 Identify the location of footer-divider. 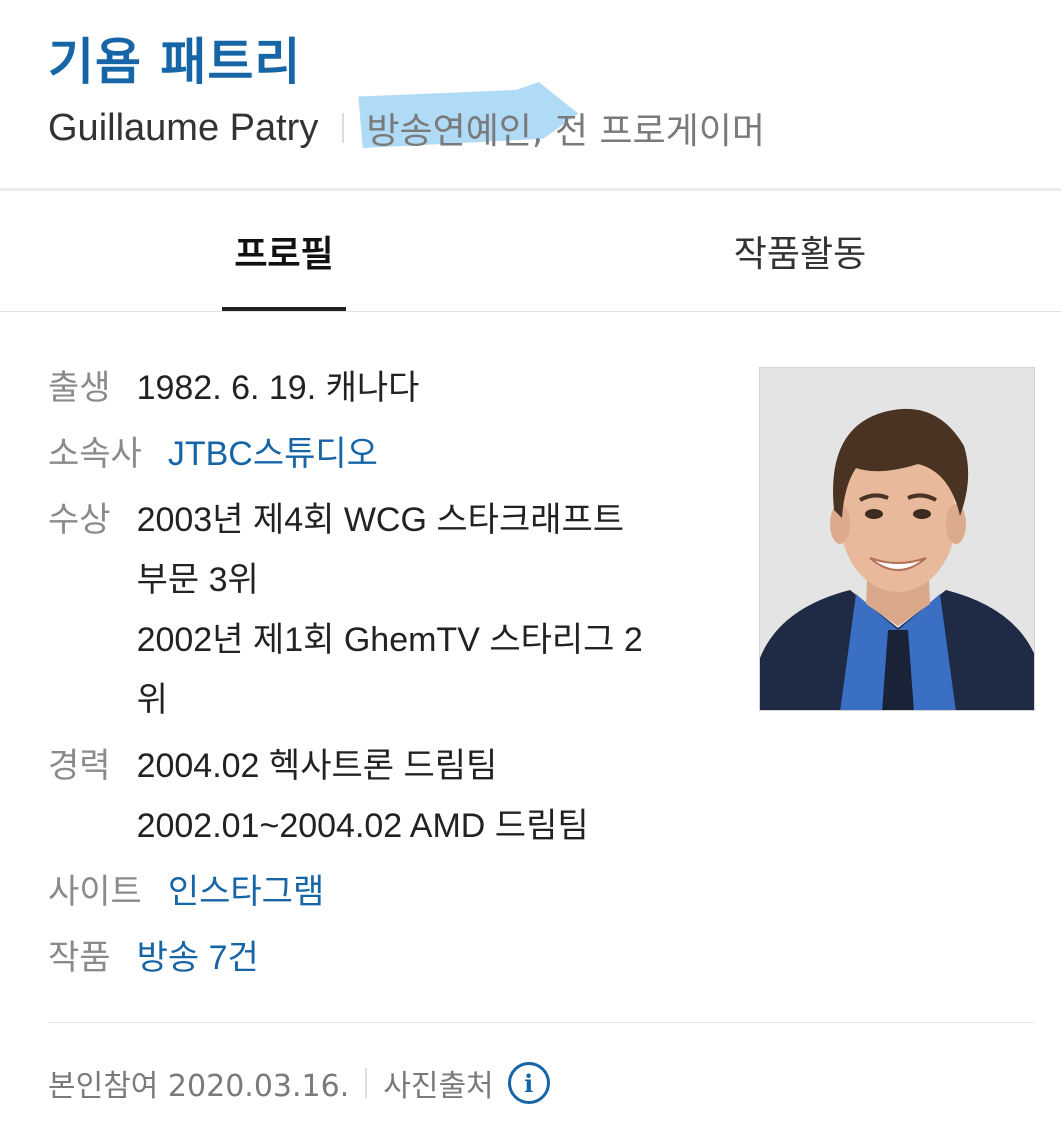
(541, 1022).